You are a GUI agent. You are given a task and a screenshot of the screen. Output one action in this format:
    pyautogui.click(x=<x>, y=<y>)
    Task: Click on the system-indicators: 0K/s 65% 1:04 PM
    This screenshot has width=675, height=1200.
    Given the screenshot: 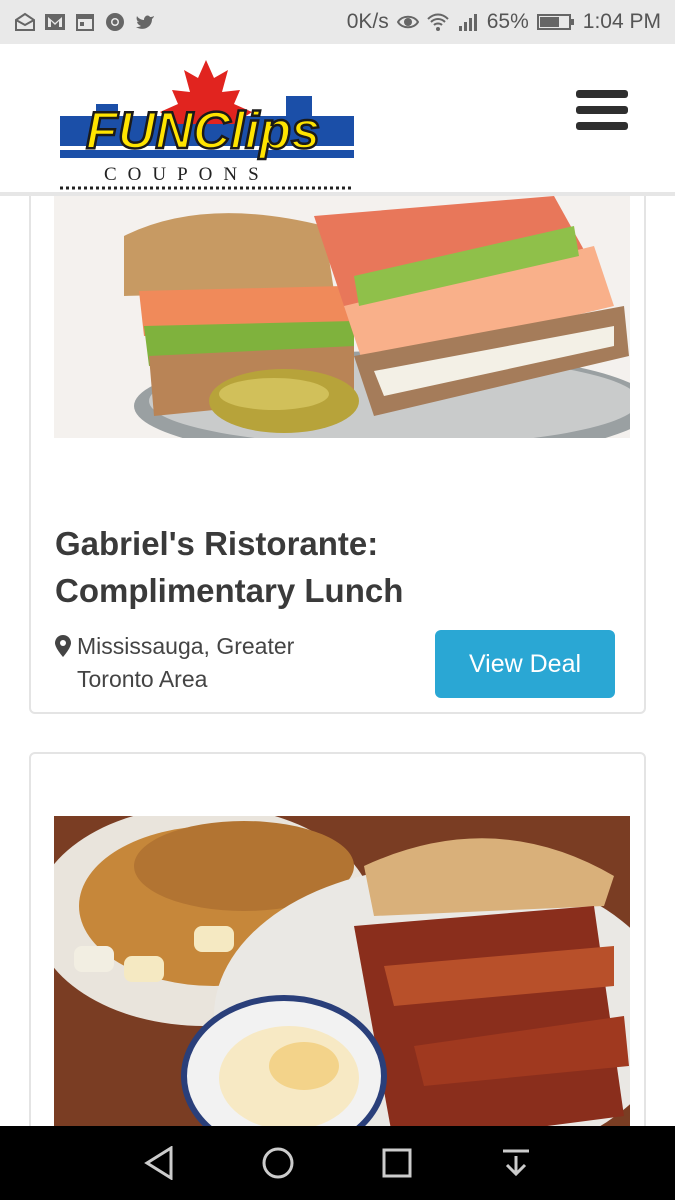 What is the action you would take?
    pyautogui.click(x=504, y=22)
    